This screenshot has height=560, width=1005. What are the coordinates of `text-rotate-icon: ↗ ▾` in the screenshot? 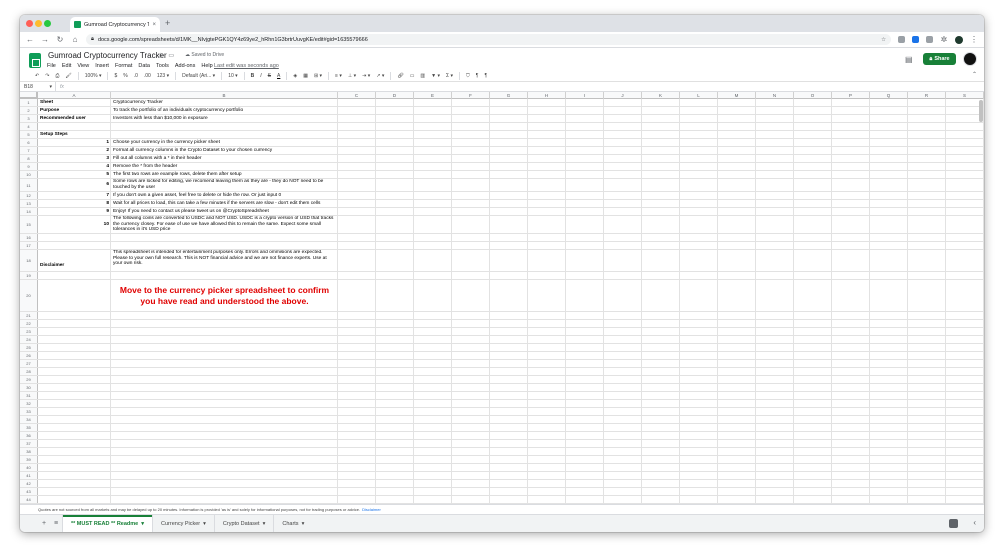 It's located at (380, 76).